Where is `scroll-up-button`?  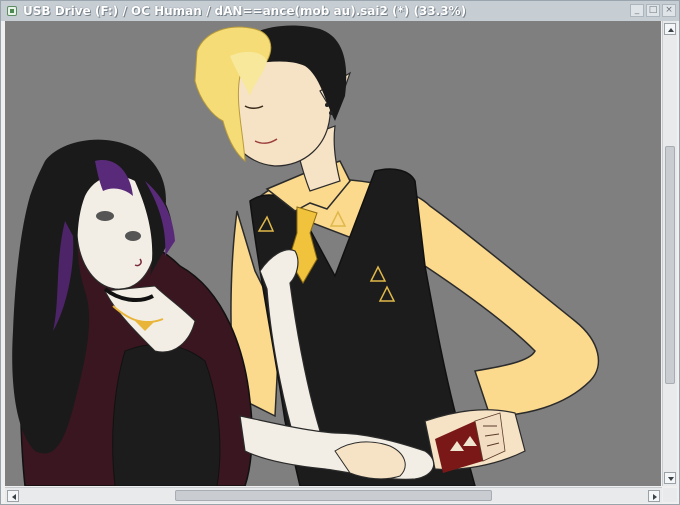 scroll-up-button is located at coordinates (670, 29).